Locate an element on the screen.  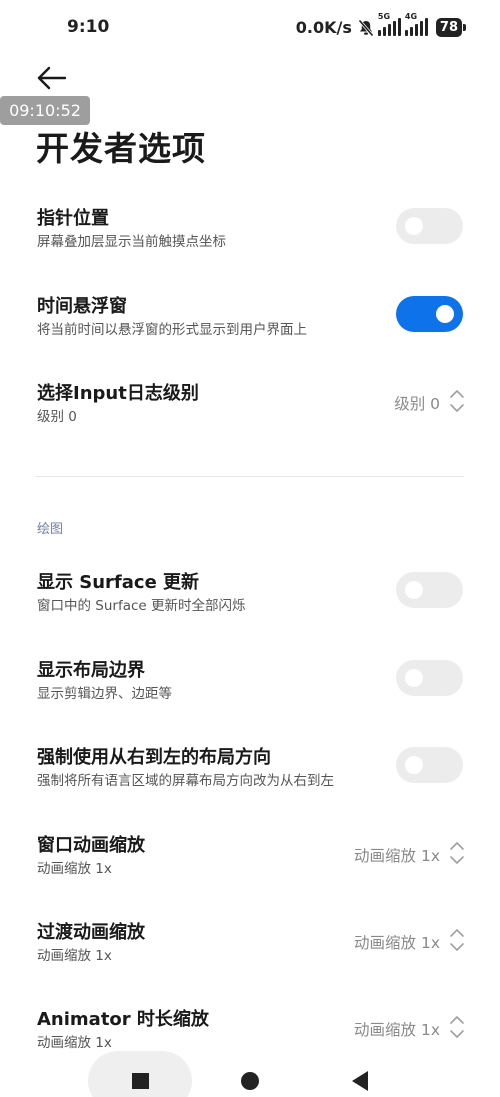
battery-icon: 78 is located at coordinates (451, 27).